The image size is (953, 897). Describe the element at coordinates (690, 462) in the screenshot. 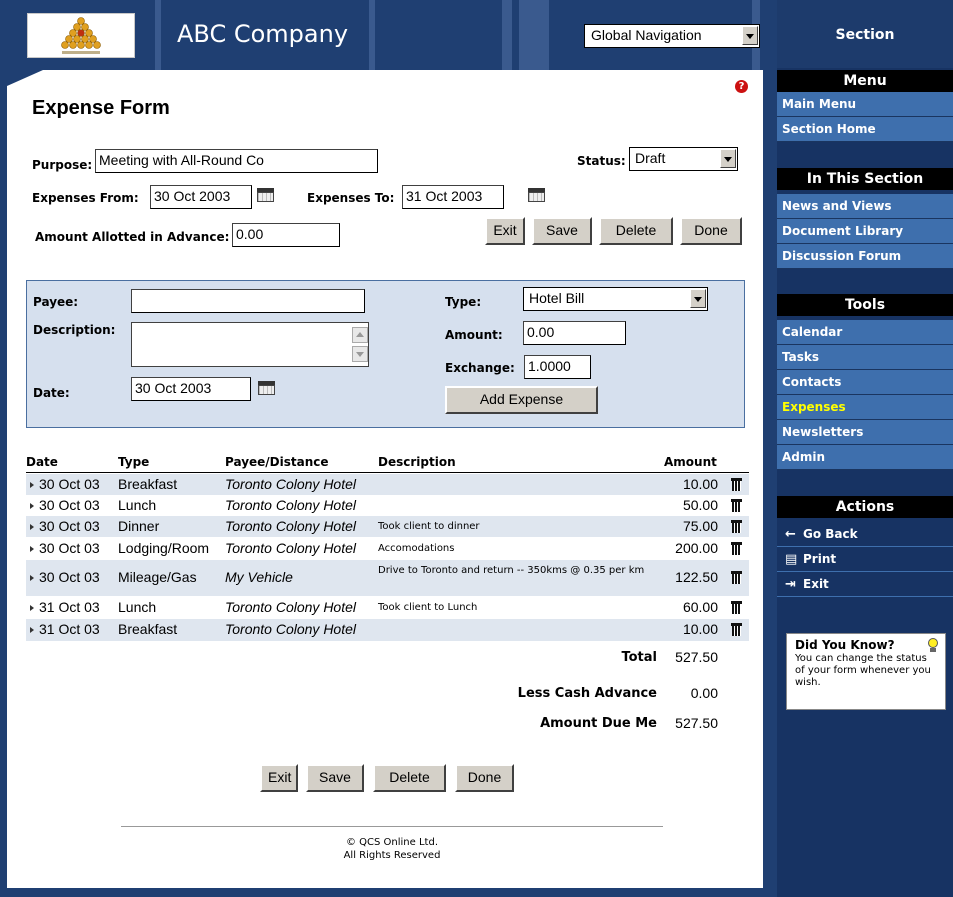

I see `column-header-amount: Amount` at that location.